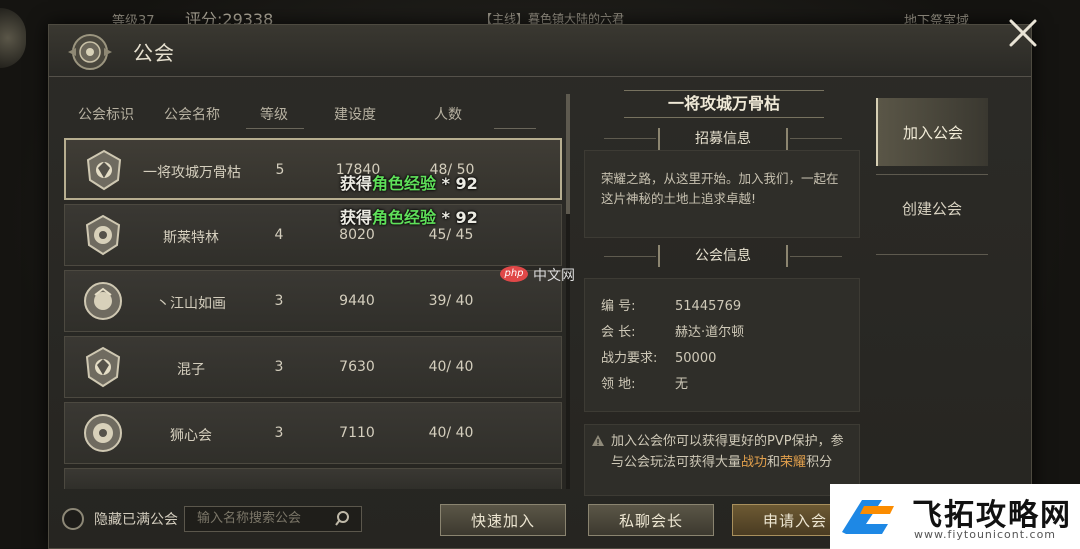 The image size is (1080, 549). What do you see at coordinates (313, 301) in the screenshot?
I see `guild-row: 丶江山如画 3 9440 39/ 40` at bounding box center [313, 301].